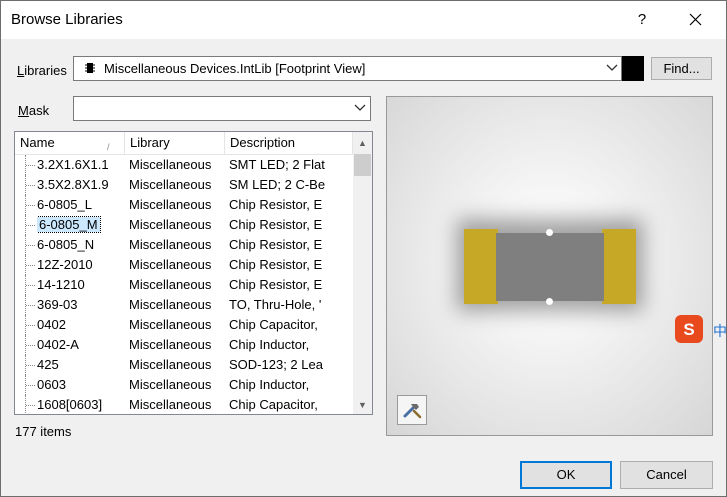  I want to click on ok-button: OK, so click(566, 475).